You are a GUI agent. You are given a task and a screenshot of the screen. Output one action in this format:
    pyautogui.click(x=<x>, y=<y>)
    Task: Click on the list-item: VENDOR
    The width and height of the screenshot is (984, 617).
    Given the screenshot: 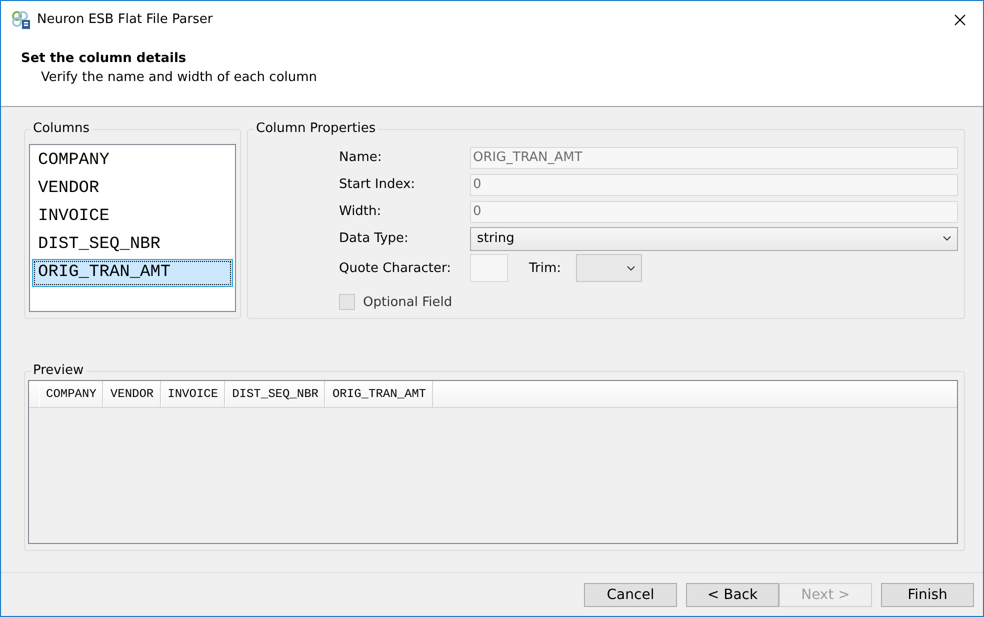 What is the action you would take?
    pyautogui.click(x=132, y=189)
    